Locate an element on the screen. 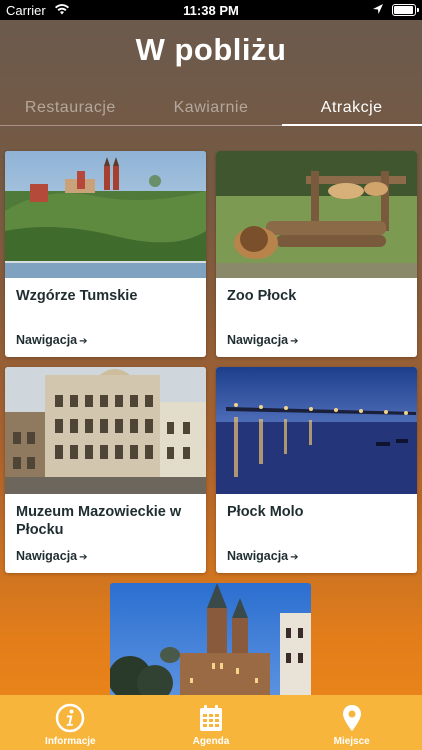 This screenshot has height=750, width=422. page-title: W pobliżu is located at coordinates (211, 49).